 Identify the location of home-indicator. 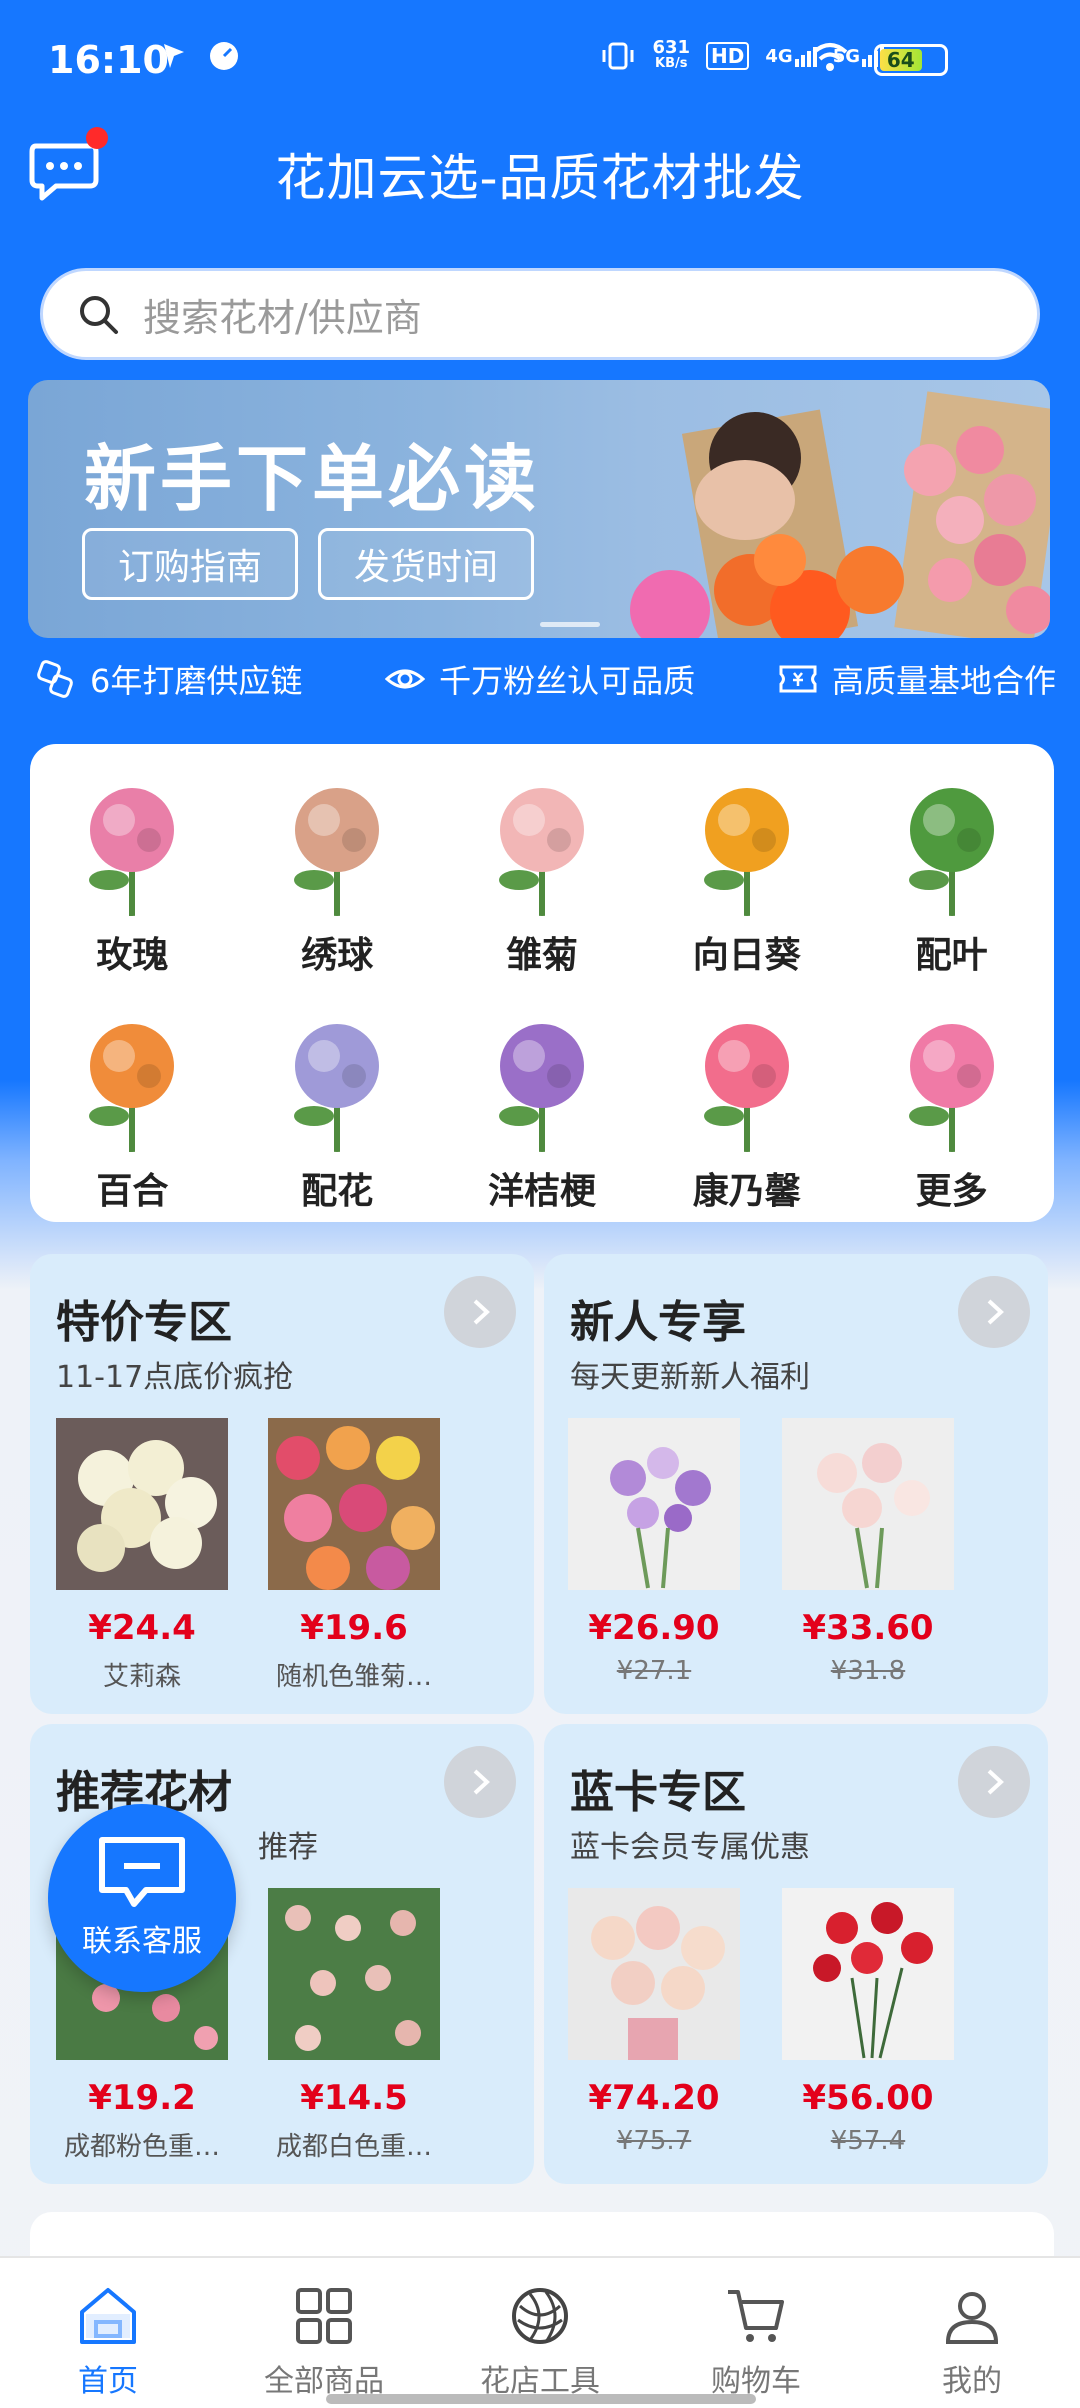
(541, 2399).